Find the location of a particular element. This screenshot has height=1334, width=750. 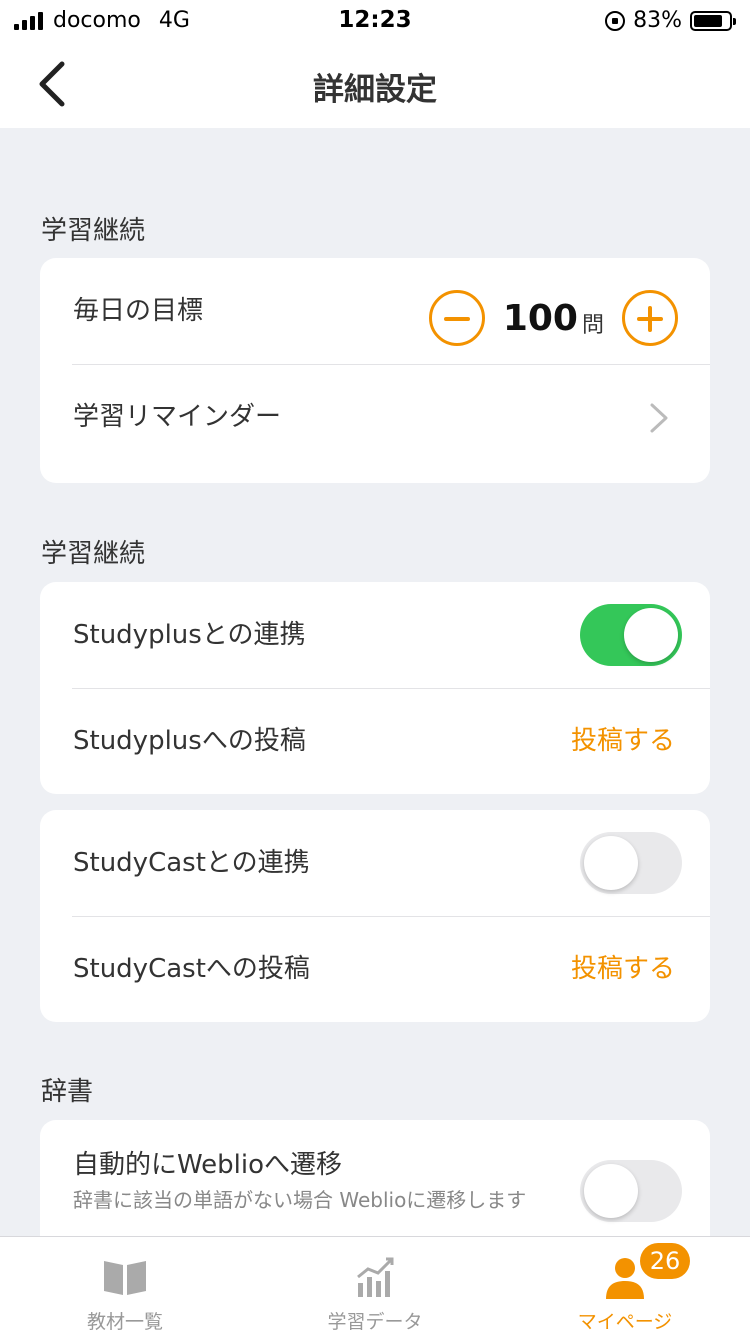

studycast-card: StudyCastとの連携 StudyCastへの投稿 投稿する is located at coordinates (375, 916).